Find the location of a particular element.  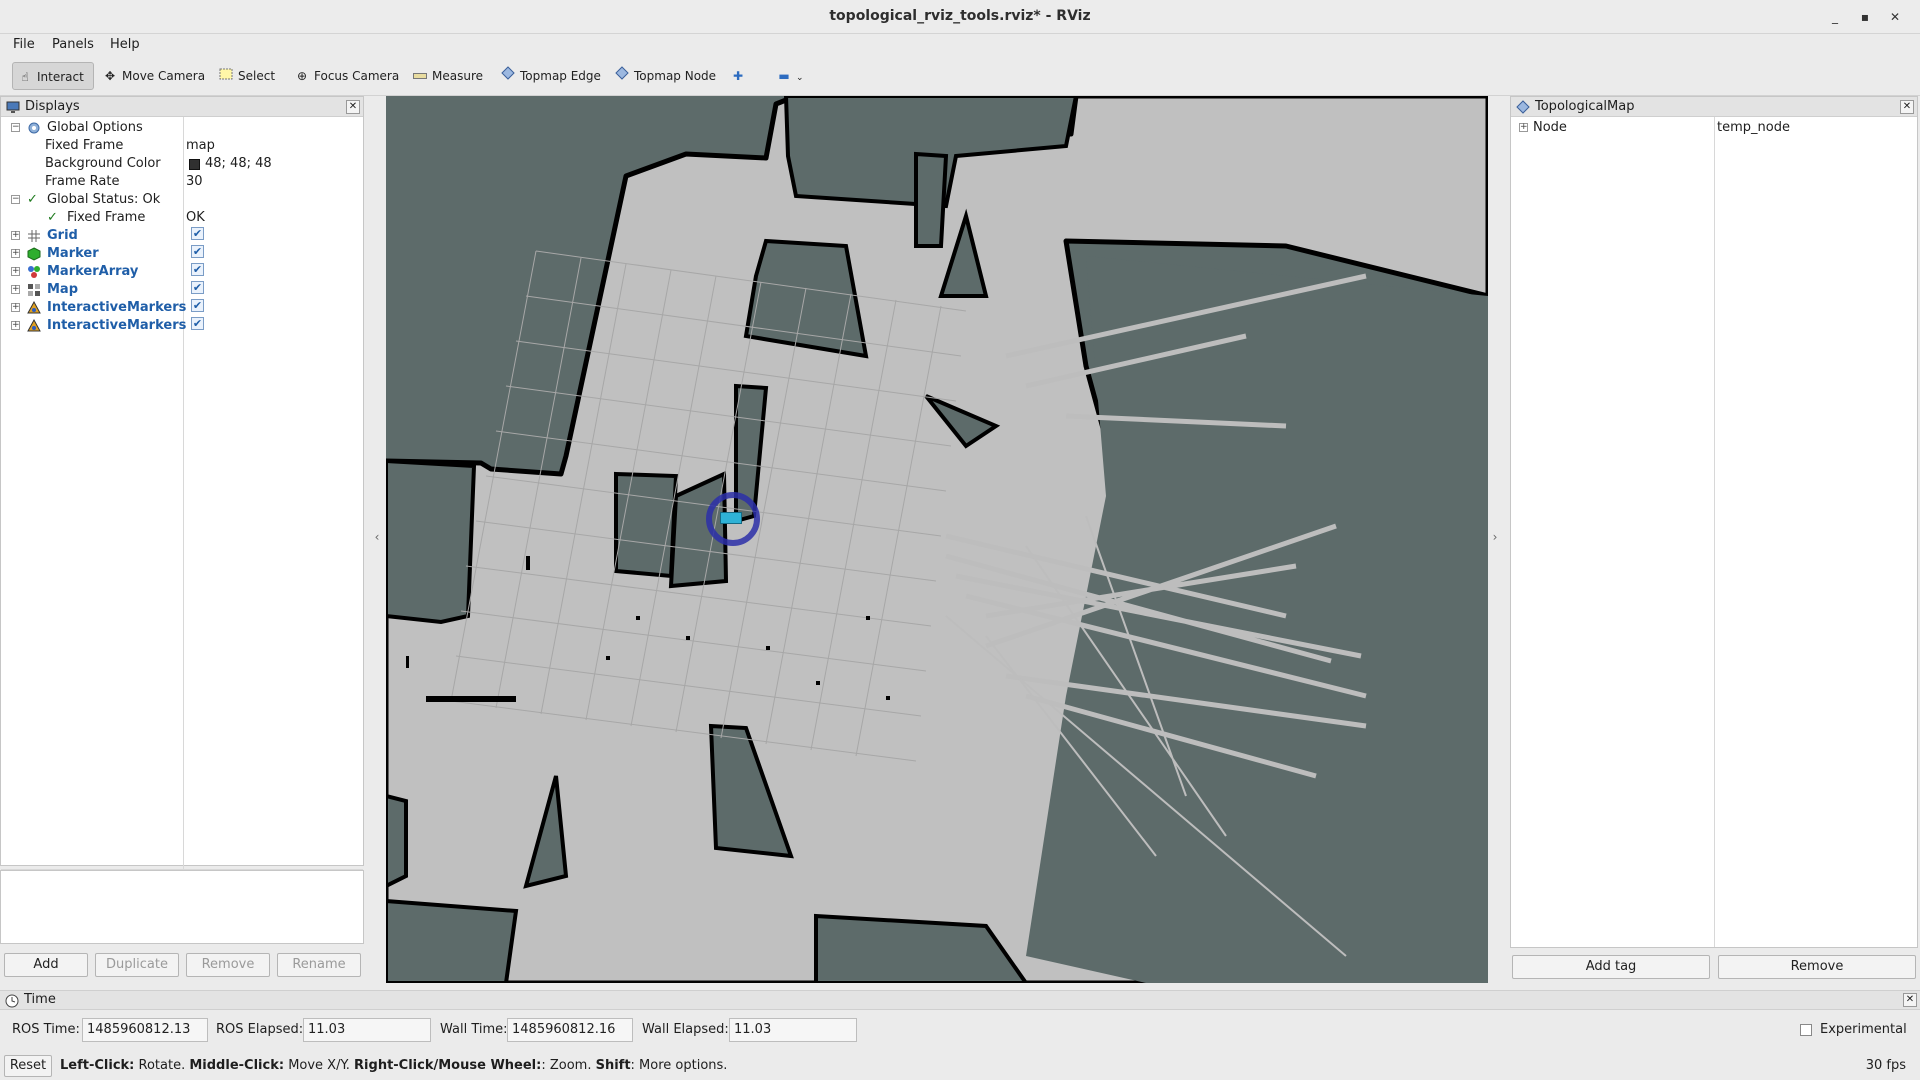

displays-panel-header: Displays ✕ is located at coordinates (182, 107).